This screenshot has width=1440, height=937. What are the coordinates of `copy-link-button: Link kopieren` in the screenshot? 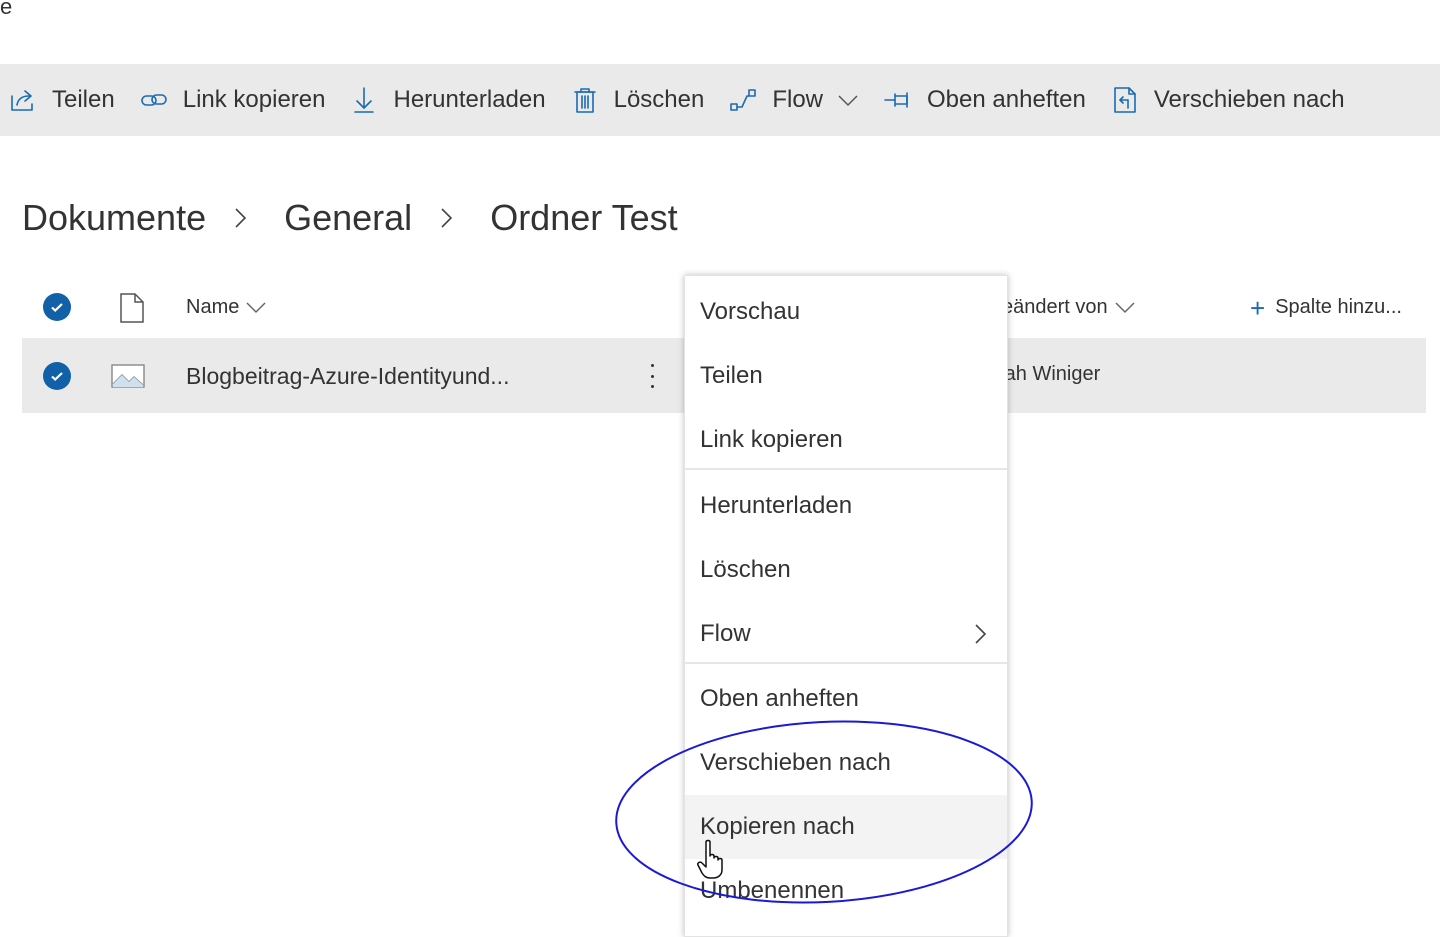 It's located at (236, 100).